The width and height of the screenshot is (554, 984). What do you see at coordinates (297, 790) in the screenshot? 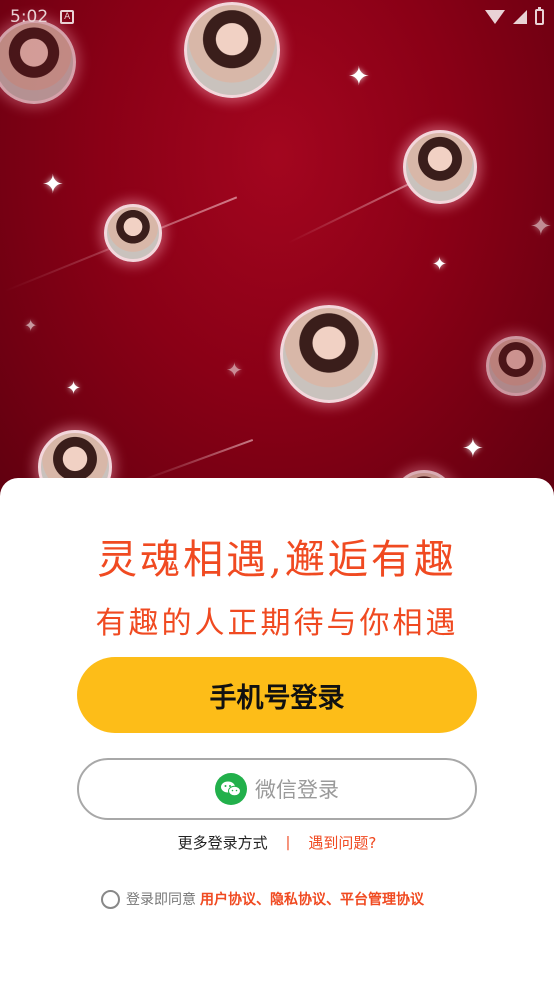
I see `wechat-login-label: 微信登录` at bounding box center [297, 790].